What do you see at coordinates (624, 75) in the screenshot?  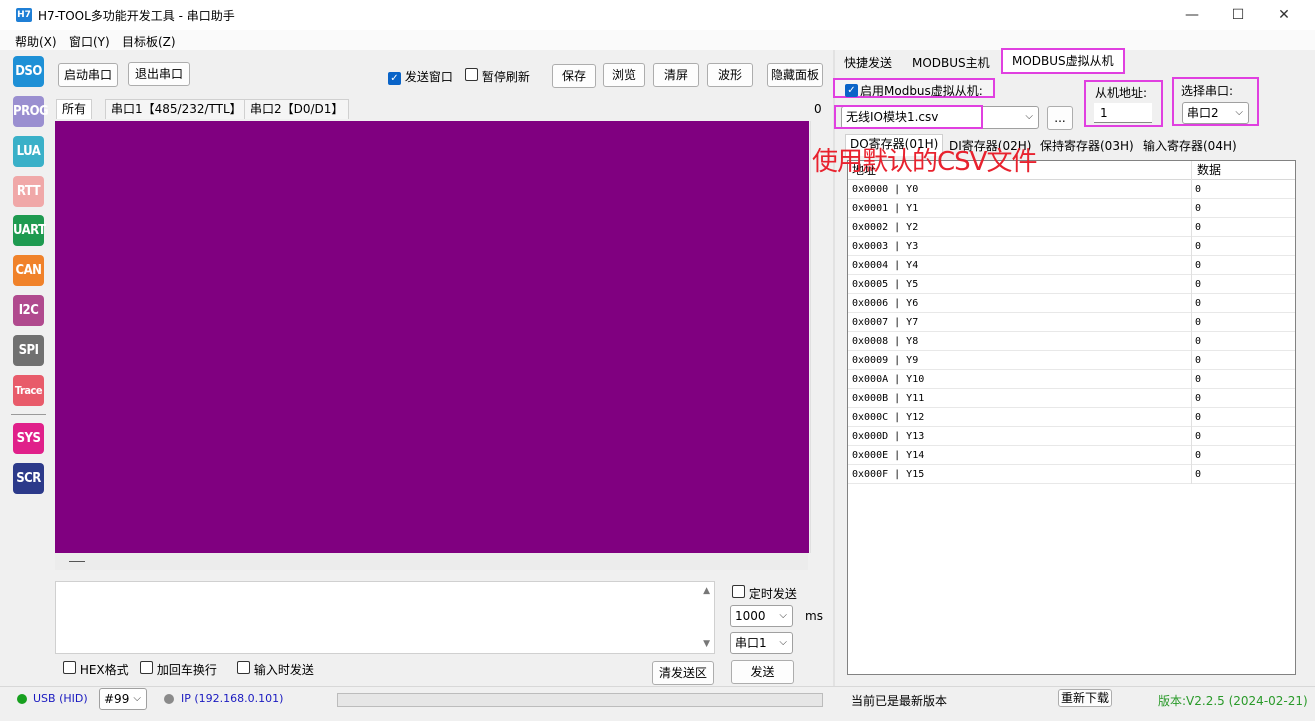 I see `browse-button: 浏览` at bounding box center [624, 75].